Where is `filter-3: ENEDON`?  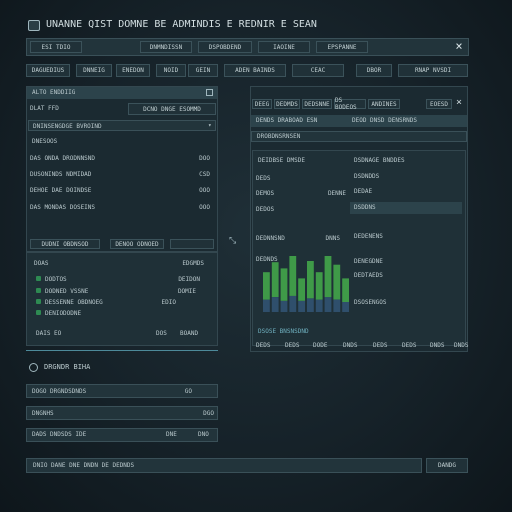 filter-3: ENEDON is located at coordinates (133, 70).